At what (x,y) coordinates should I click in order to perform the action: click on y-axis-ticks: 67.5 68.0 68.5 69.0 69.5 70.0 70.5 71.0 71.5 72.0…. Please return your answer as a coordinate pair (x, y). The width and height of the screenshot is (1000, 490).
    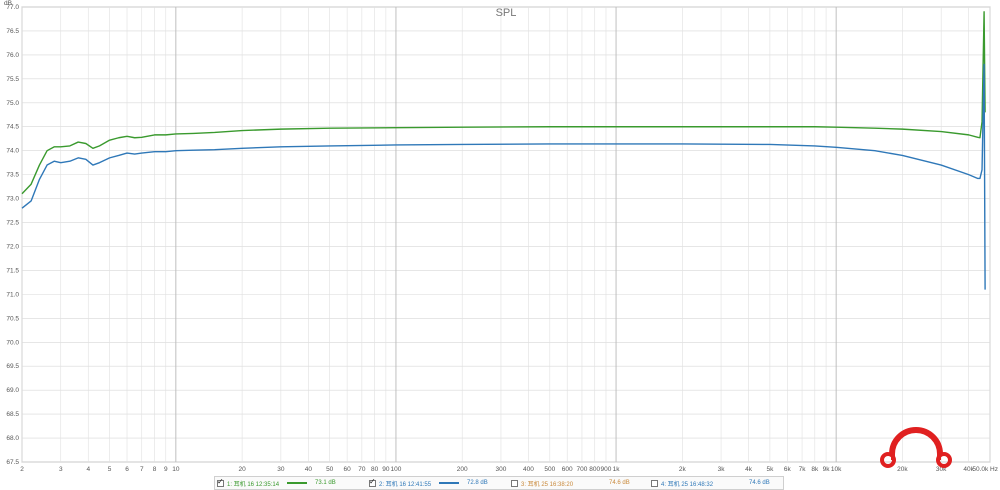
    Looking at the image, I should click on (12, 235).